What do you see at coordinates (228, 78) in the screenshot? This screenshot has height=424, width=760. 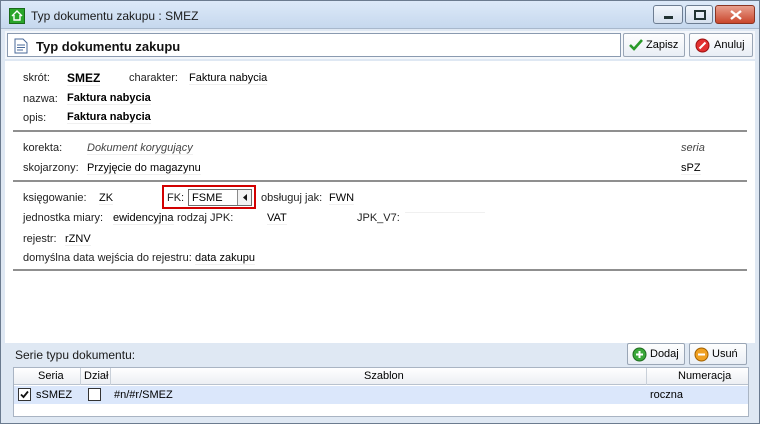 I see `charakter-value: Faktura nabycia` at bounding box center [228, 78].